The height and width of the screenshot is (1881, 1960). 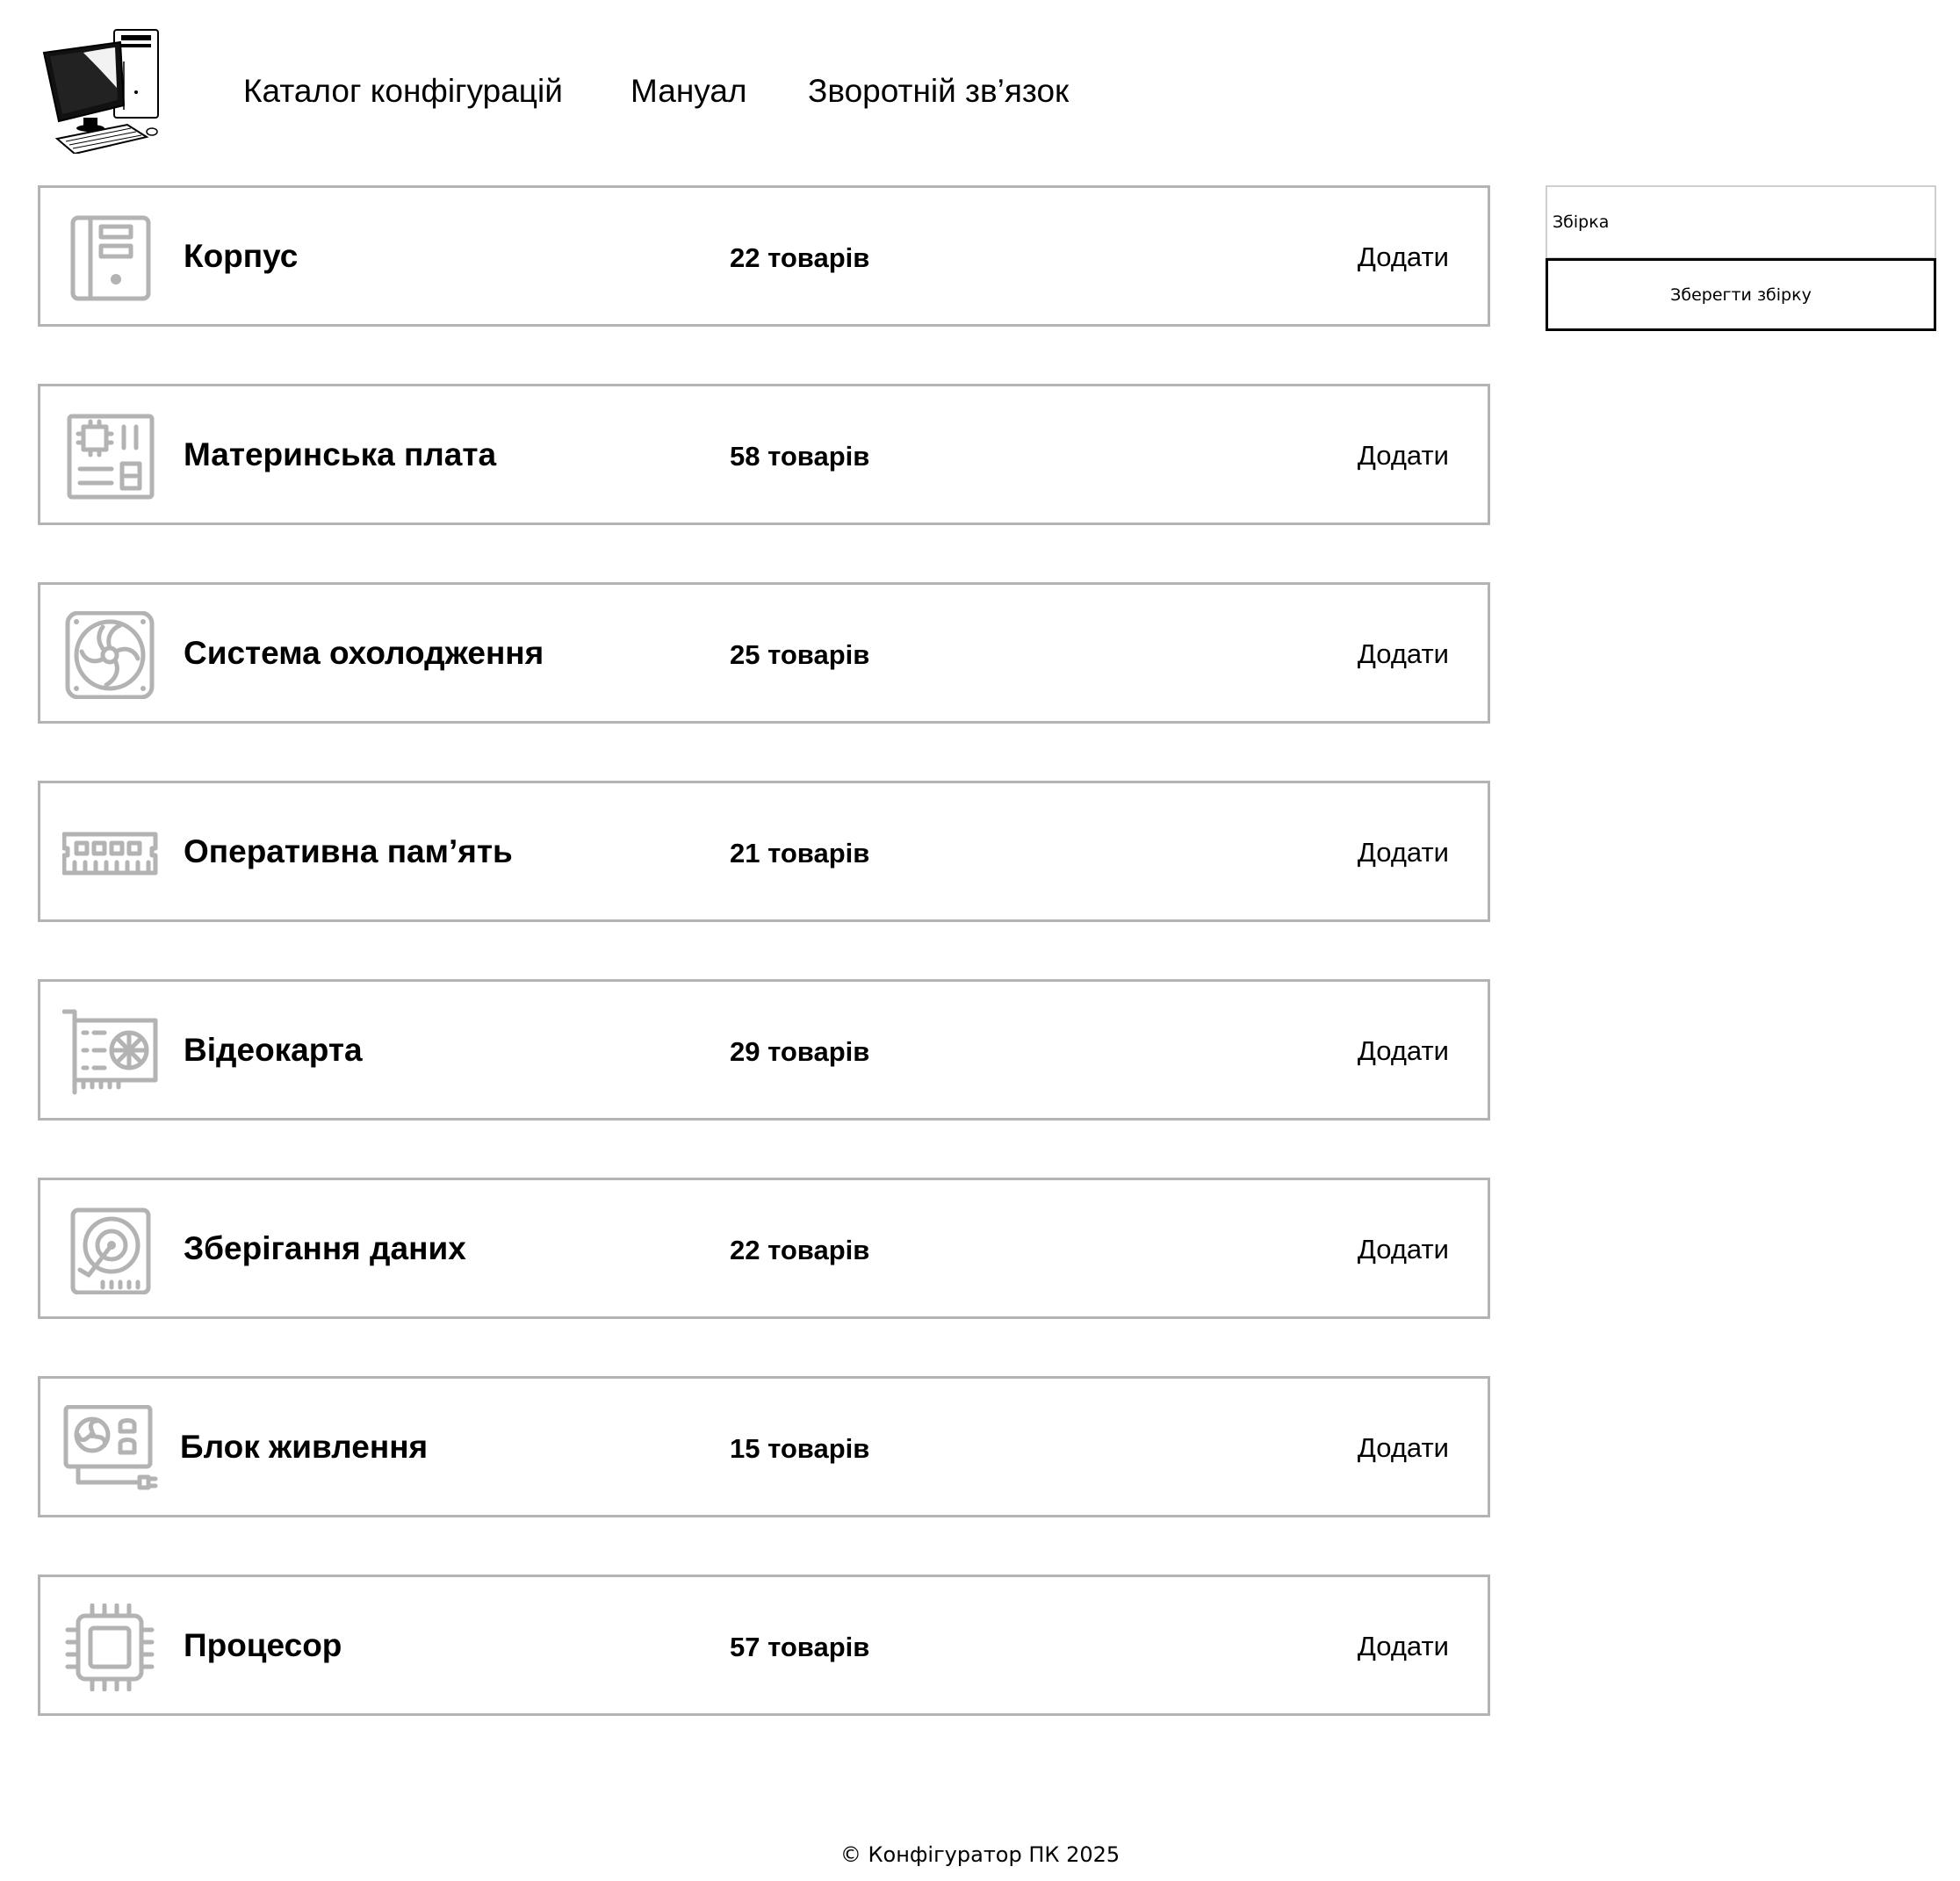 What do you see at coordinates (241, 256) in the screenshot?
I see `category-title: Корпус` at bounding box center [241, 256].